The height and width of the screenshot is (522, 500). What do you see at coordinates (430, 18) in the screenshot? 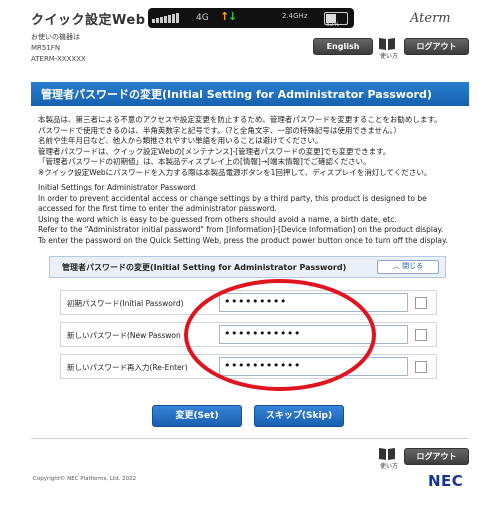
I see `aterm-logo: Aterm` at bounding box center [430, 18].